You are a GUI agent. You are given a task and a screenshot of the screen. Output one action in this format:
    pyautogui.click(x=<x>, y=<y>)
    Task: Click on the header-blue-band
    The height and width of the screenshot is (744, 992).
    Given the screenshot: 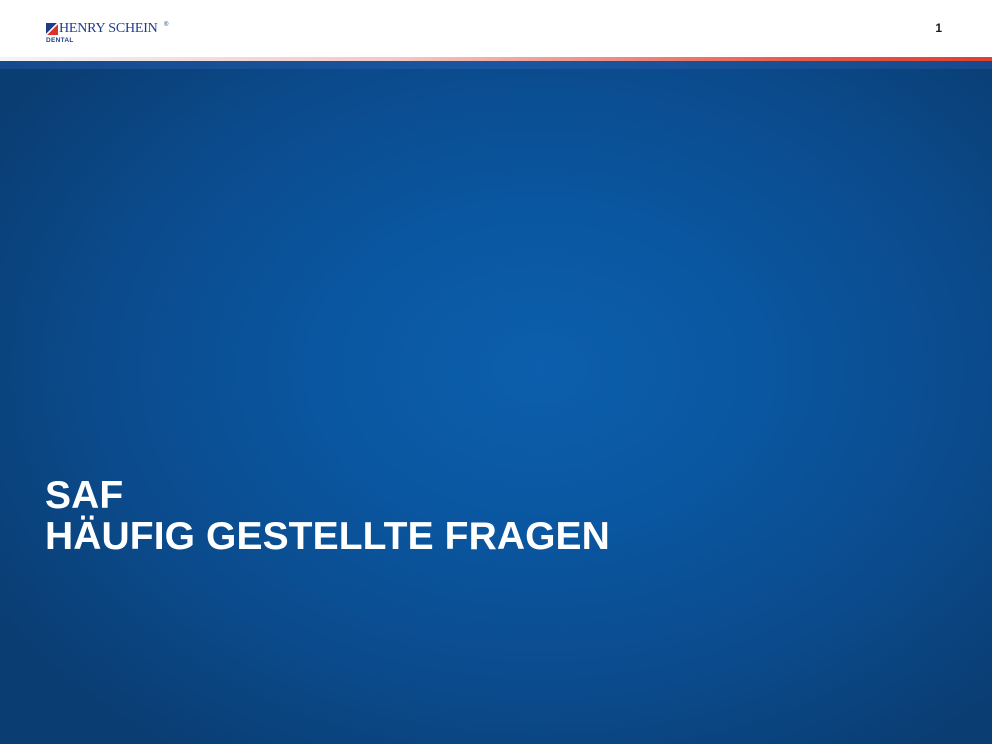 What is the action you would take?
    pyautogui.click(x=496, y=65)
    